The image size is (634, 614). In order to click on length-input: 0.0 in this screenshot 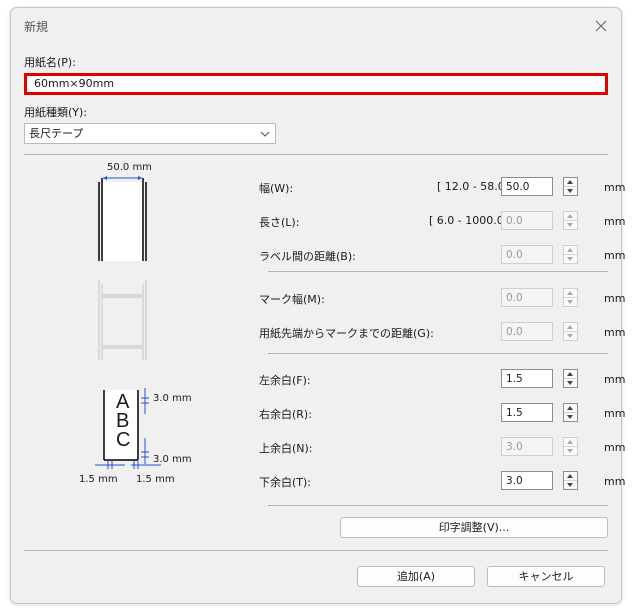, I will do `click(527, 220)`.